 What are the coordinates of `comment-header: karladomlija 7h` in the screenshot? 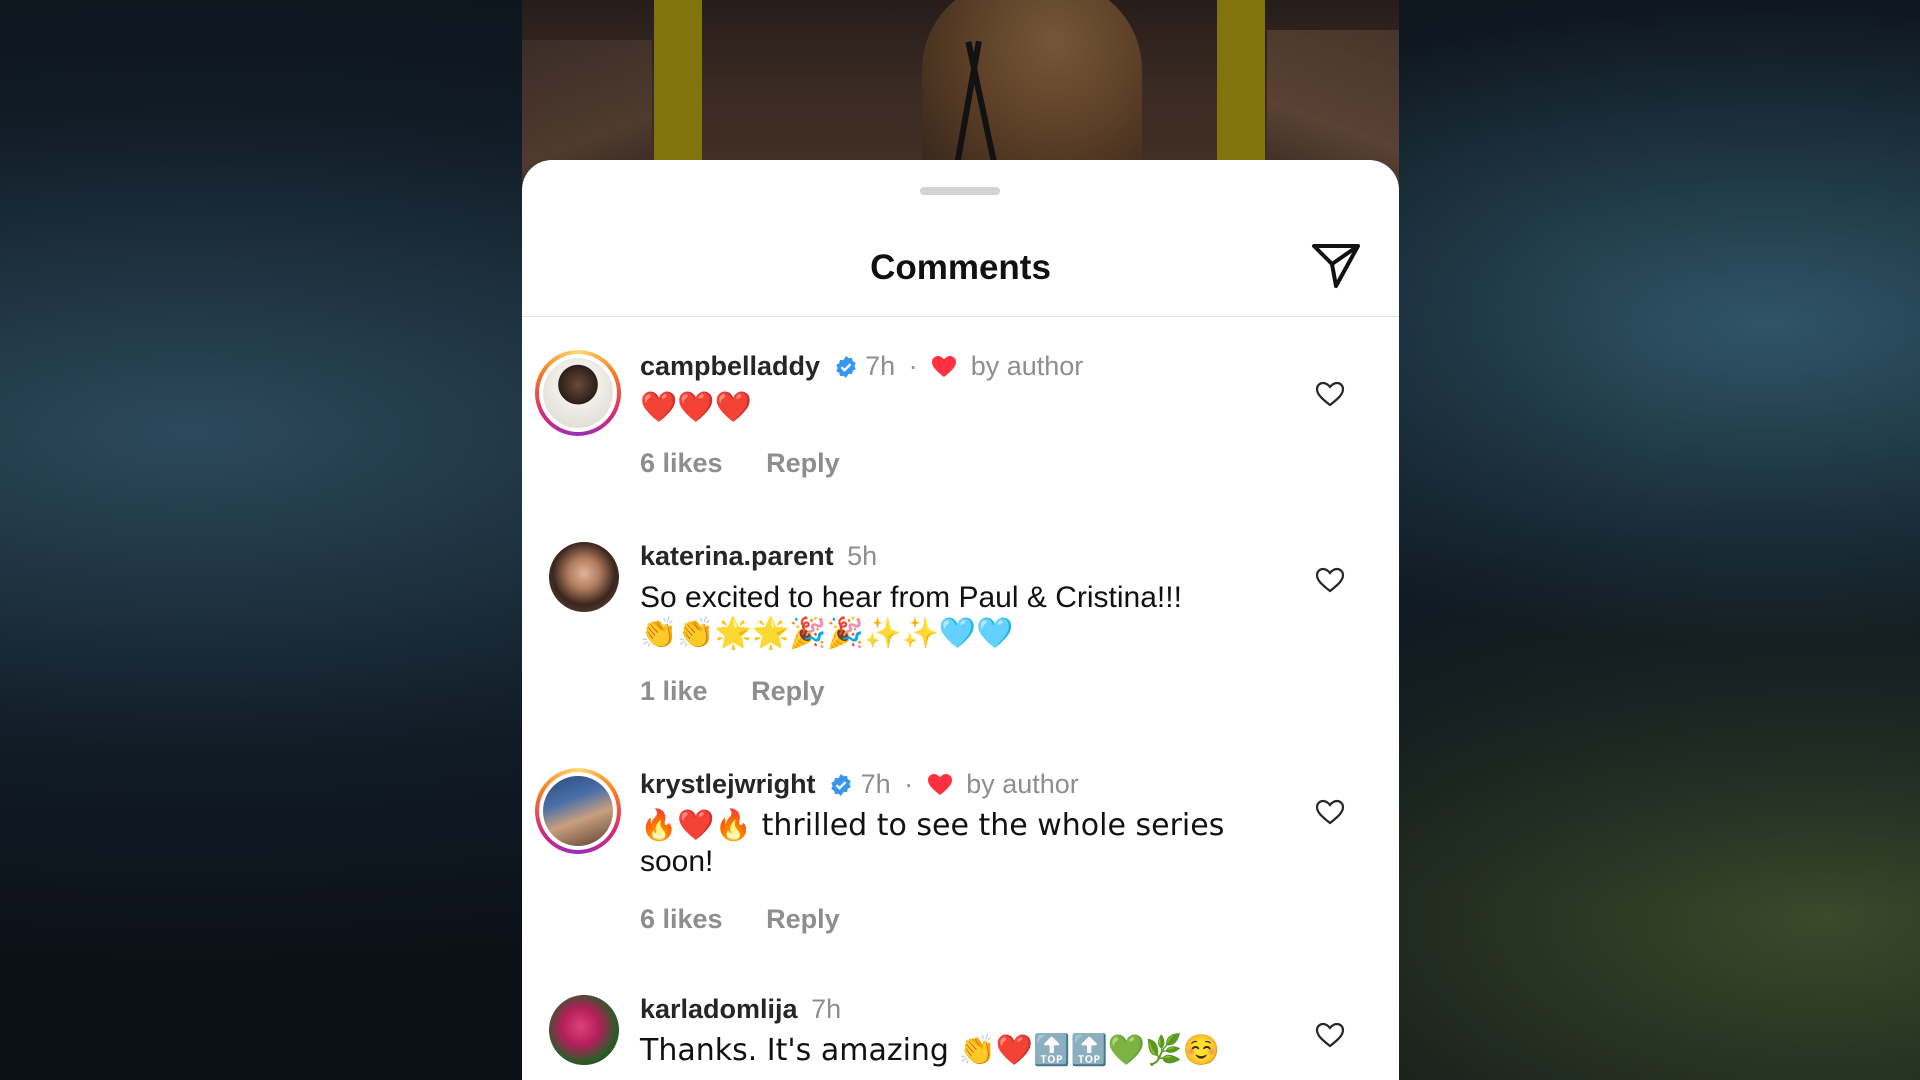 It's located at (740, 1009).